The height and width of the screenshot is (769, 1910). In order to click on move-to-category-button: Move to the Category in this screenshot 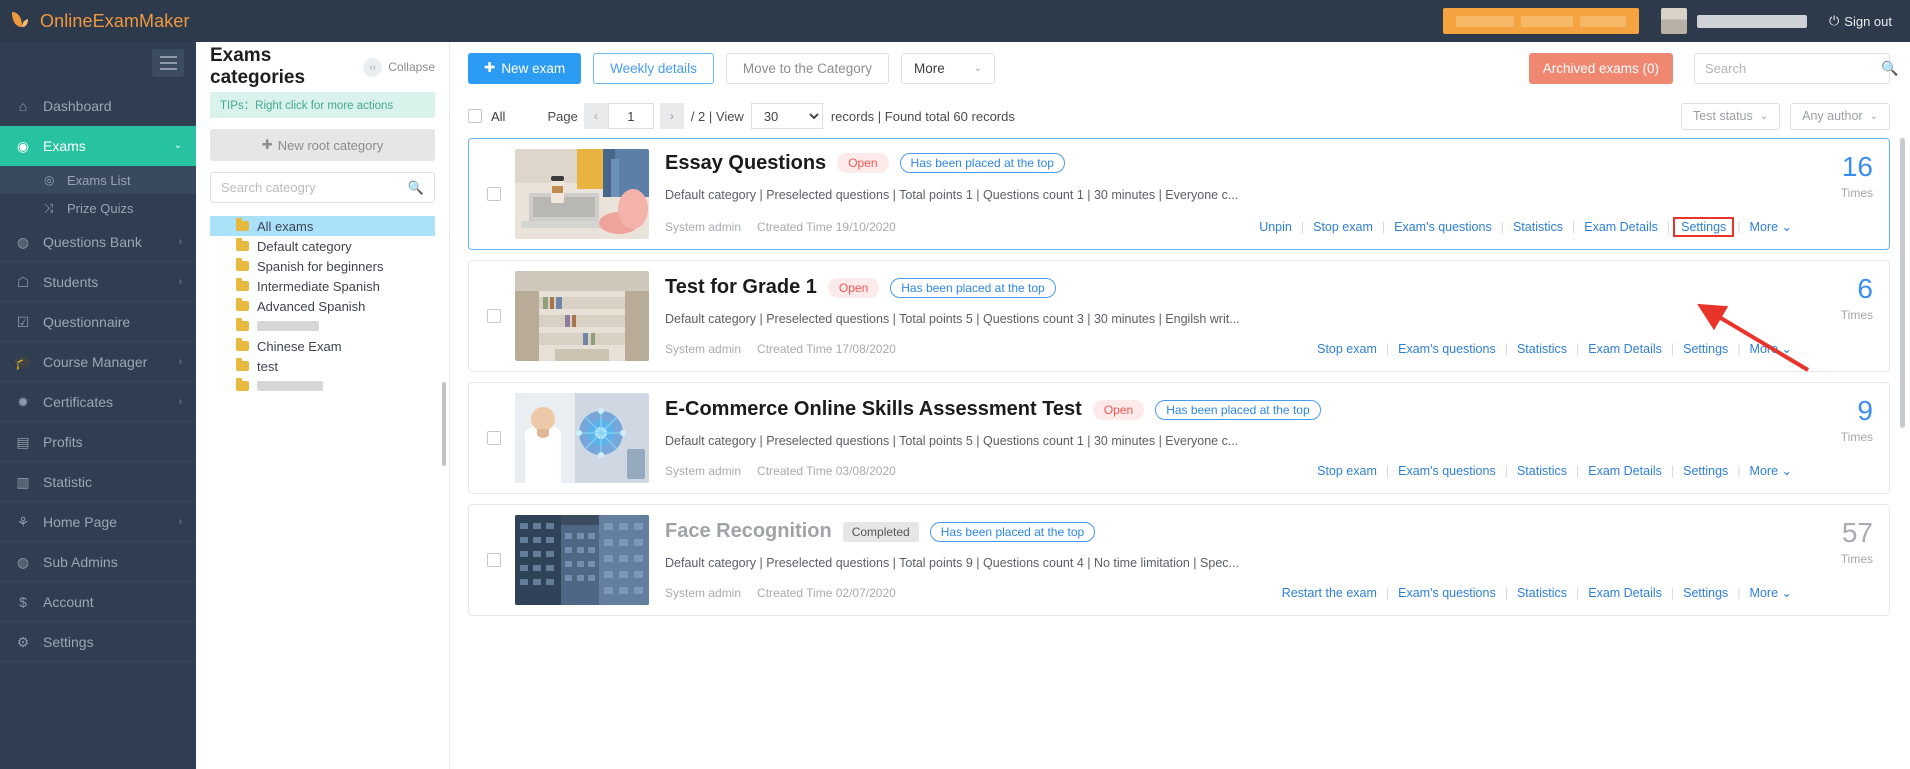, I will do `click(807, 68)`.